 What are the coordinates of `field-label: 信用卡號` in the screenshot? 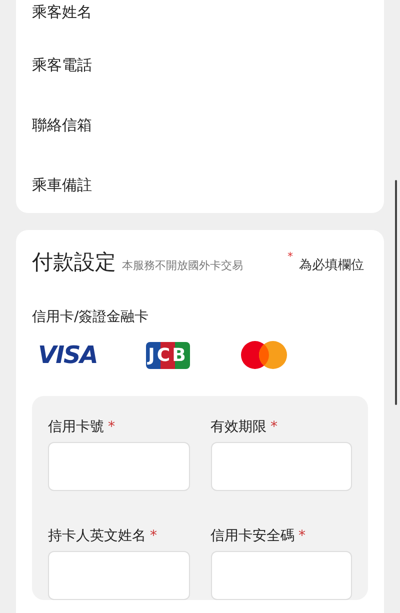 It's located at (76, 427).